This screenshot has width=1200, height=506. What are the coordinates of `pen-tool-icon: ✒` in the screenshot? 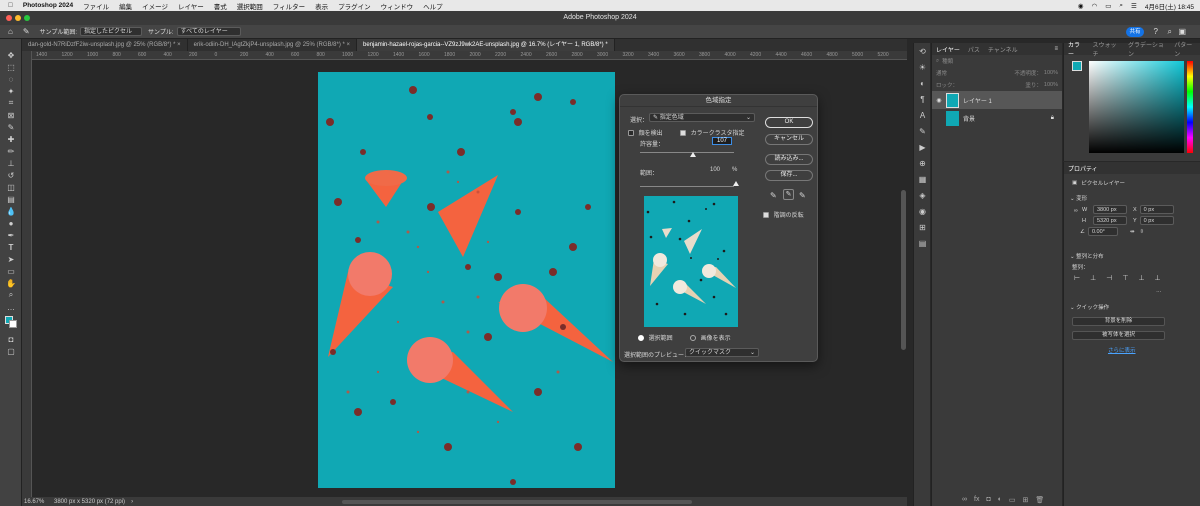 It's located at (11, 235).